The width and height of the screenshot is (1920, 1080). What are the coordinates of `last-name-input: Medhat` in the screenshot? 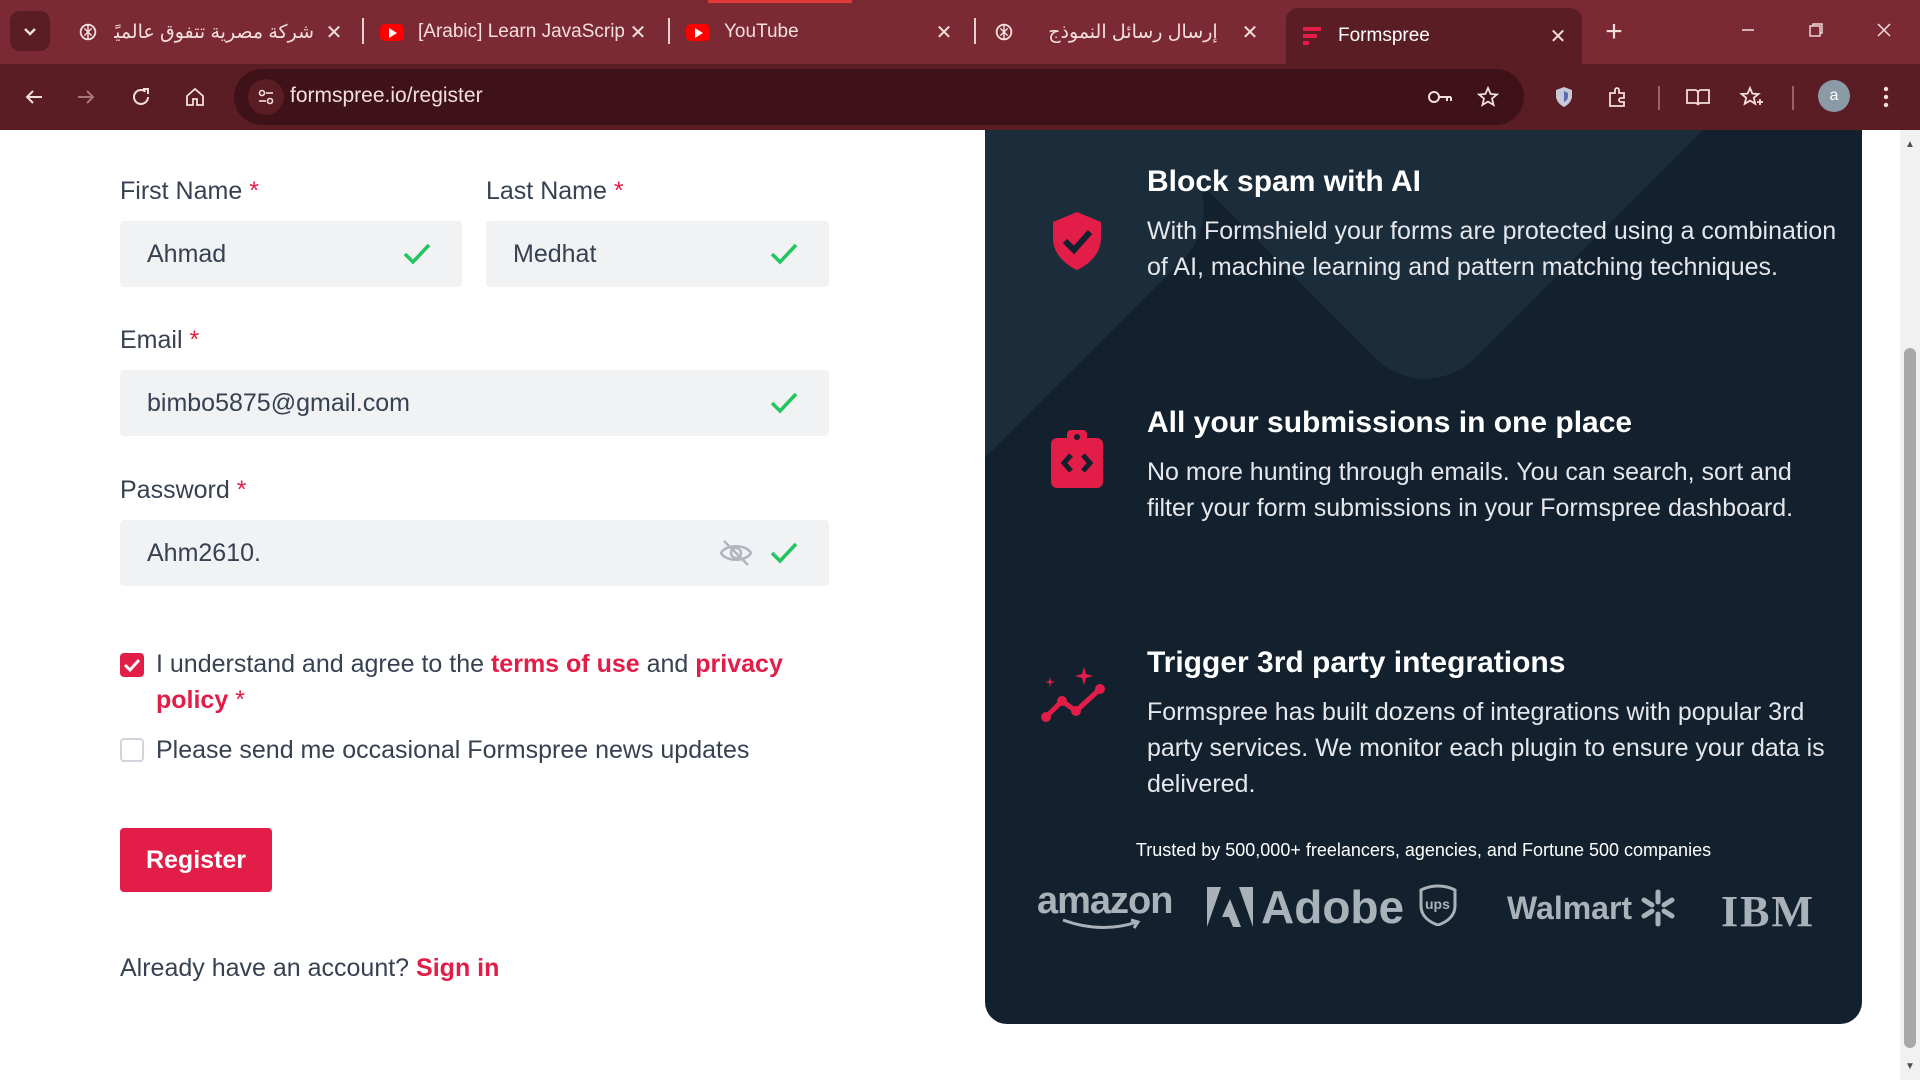 It's located at (657, 254).